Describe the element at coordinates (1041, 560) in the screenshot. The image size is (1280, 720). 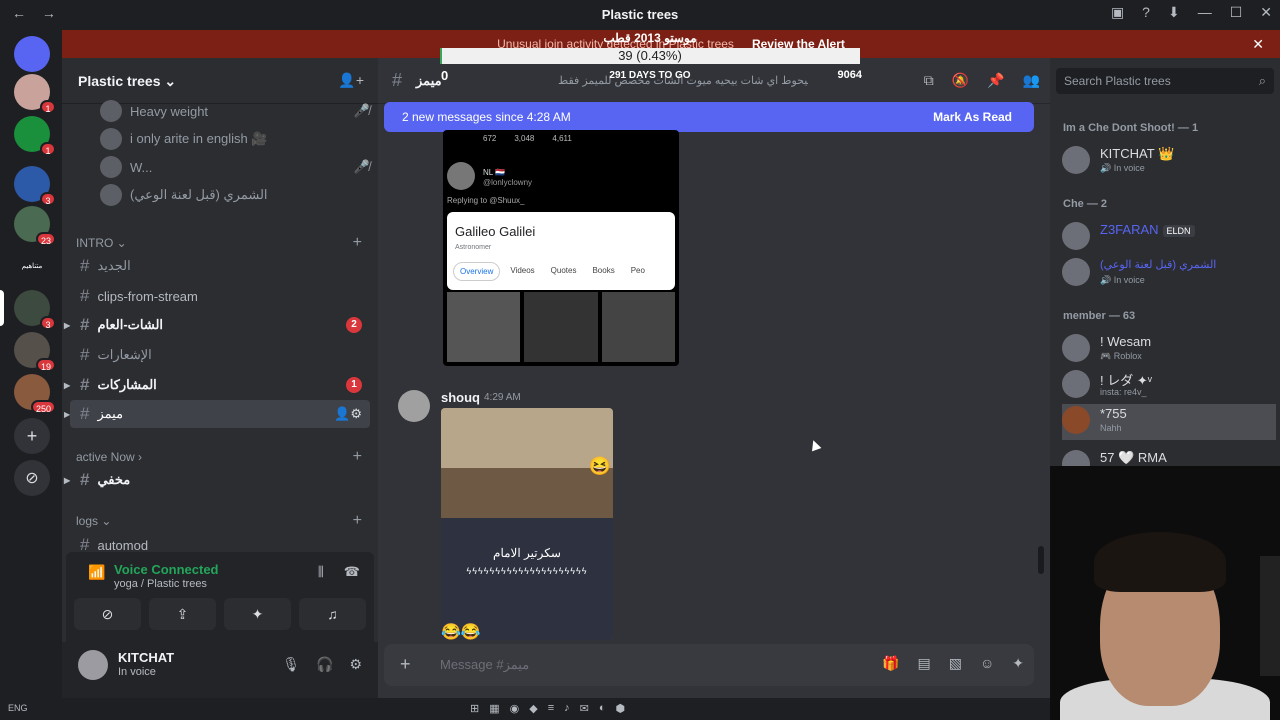
I see `scrollbar` at that location.